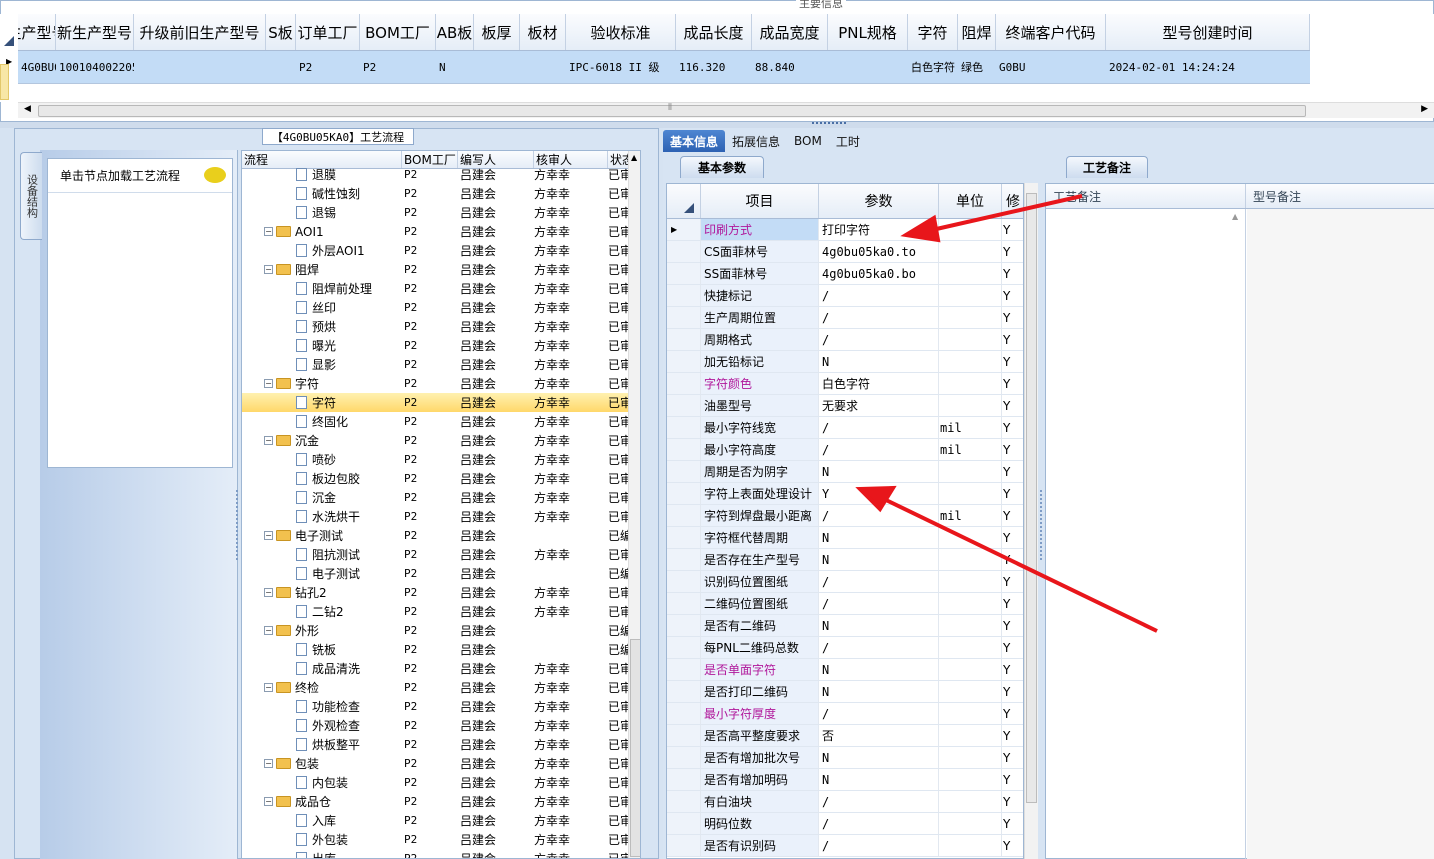  I want to click on tree-node: − AOI1 P2 吕建会 方幸幸 已审核, so click(441, 231).